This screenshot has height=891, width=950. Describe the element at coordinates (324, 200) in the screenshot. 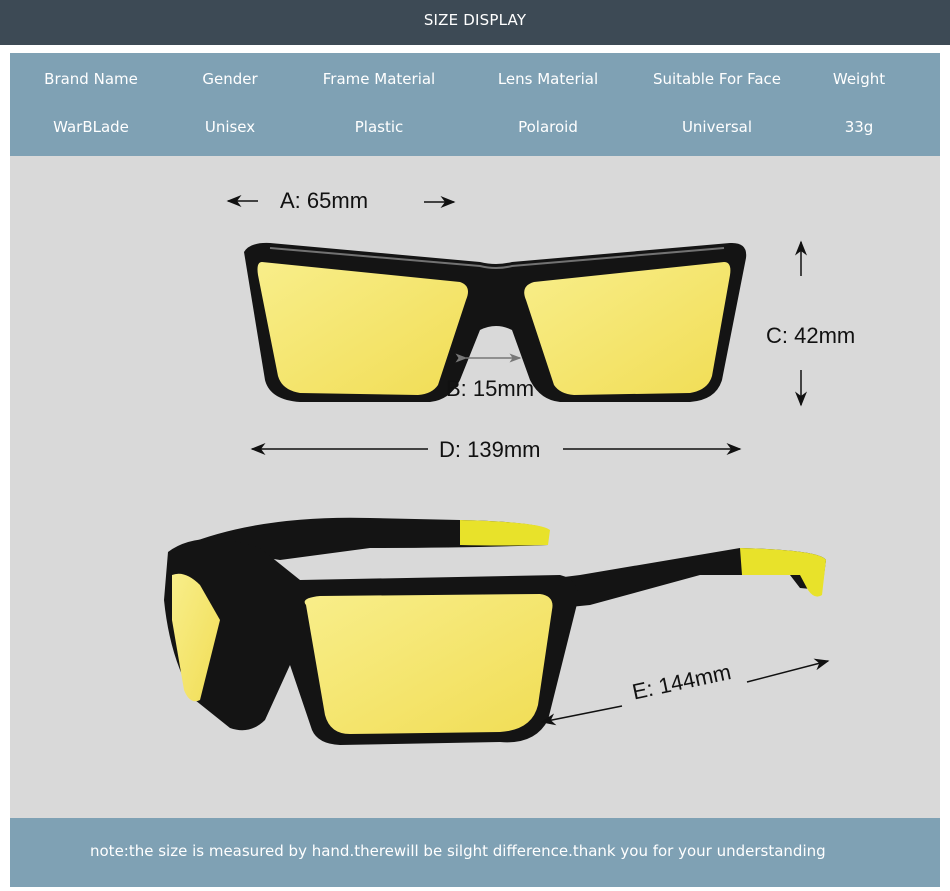

I see `dimension-a-label: A: 65mm` at that location.